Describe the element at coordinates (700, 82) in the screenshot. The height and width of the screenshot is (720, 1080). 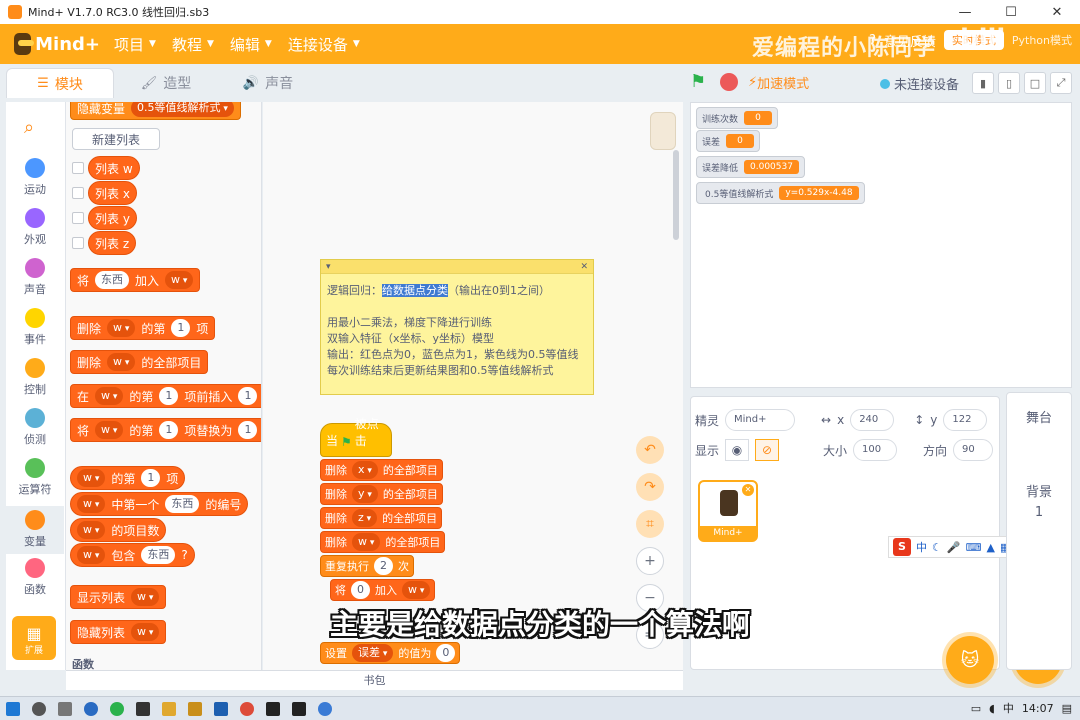
I see `green-flag-button: ⚑` at that location.